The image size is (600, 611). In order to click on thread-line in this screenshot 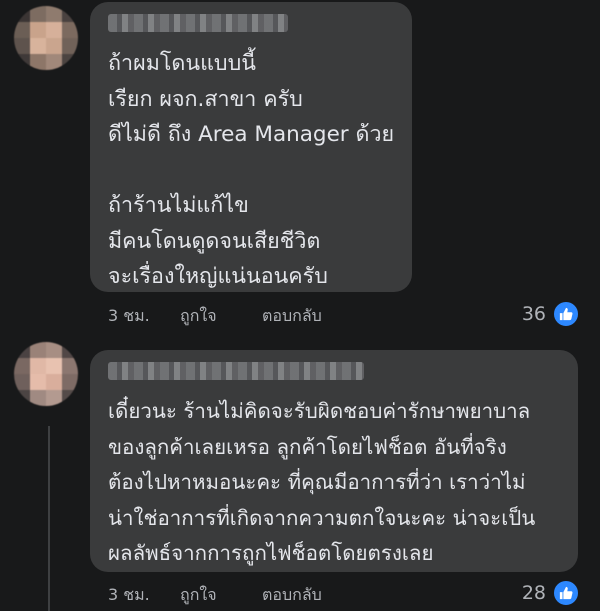, I will do `click(49, 518)`.